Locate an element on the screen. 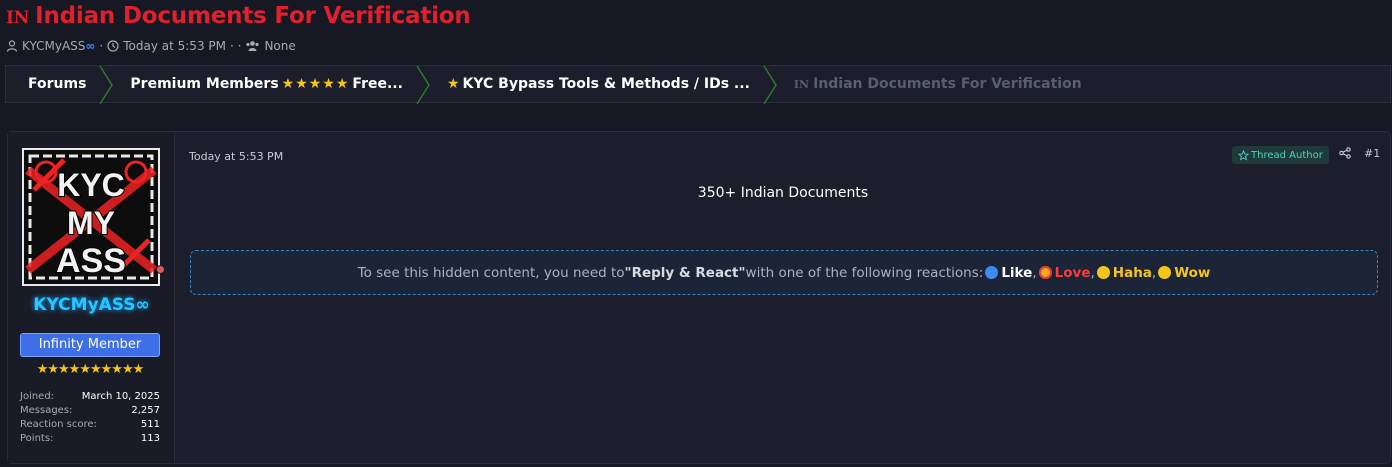  post-content-title: 350+ Indian Documents is located at coordinates (783, 193).